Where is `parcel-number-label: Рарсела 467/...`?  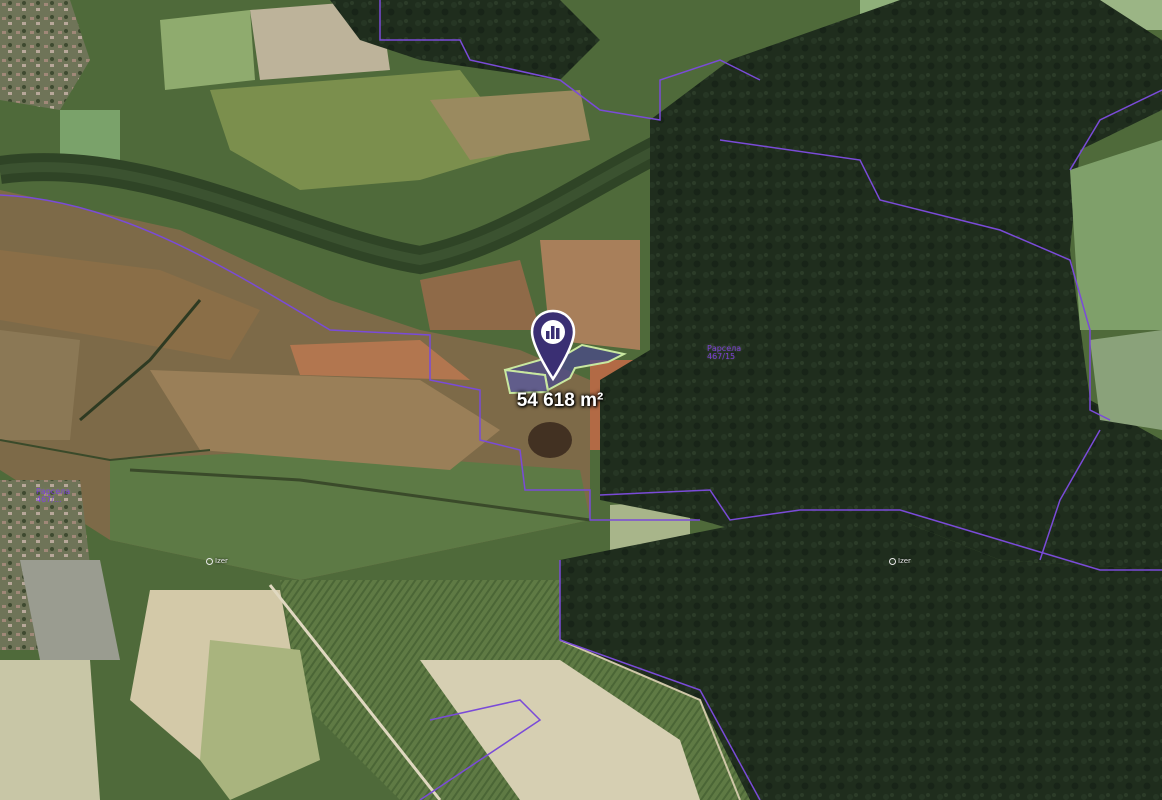 parcel-number-label: Рарсела 467/... is located at coordinates (53, 495).